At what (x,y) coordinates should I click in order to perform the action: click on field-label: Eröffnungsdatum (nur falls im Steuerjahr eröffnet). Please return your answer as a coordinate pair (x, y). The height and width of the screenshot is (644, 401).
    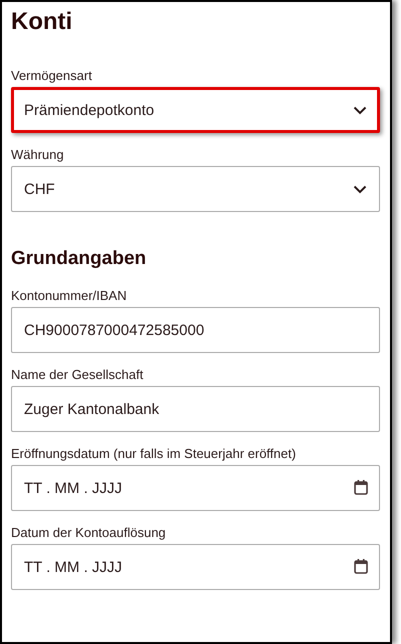
    Looking at the image, I should click on (154, 453).